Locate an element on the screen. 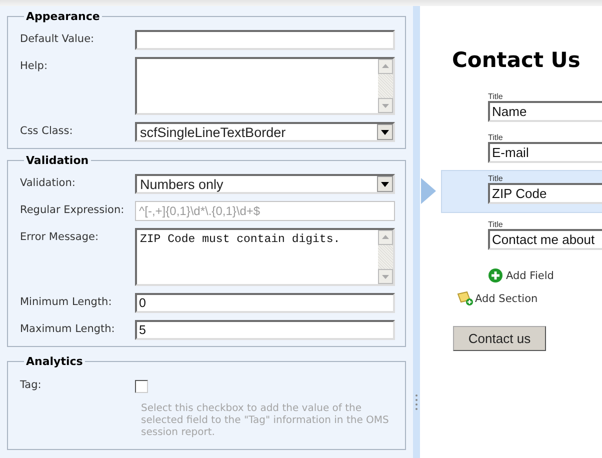 This screenshot has width=602, height=458. add-section-link: Add Section is located at coordinates (506, 298).